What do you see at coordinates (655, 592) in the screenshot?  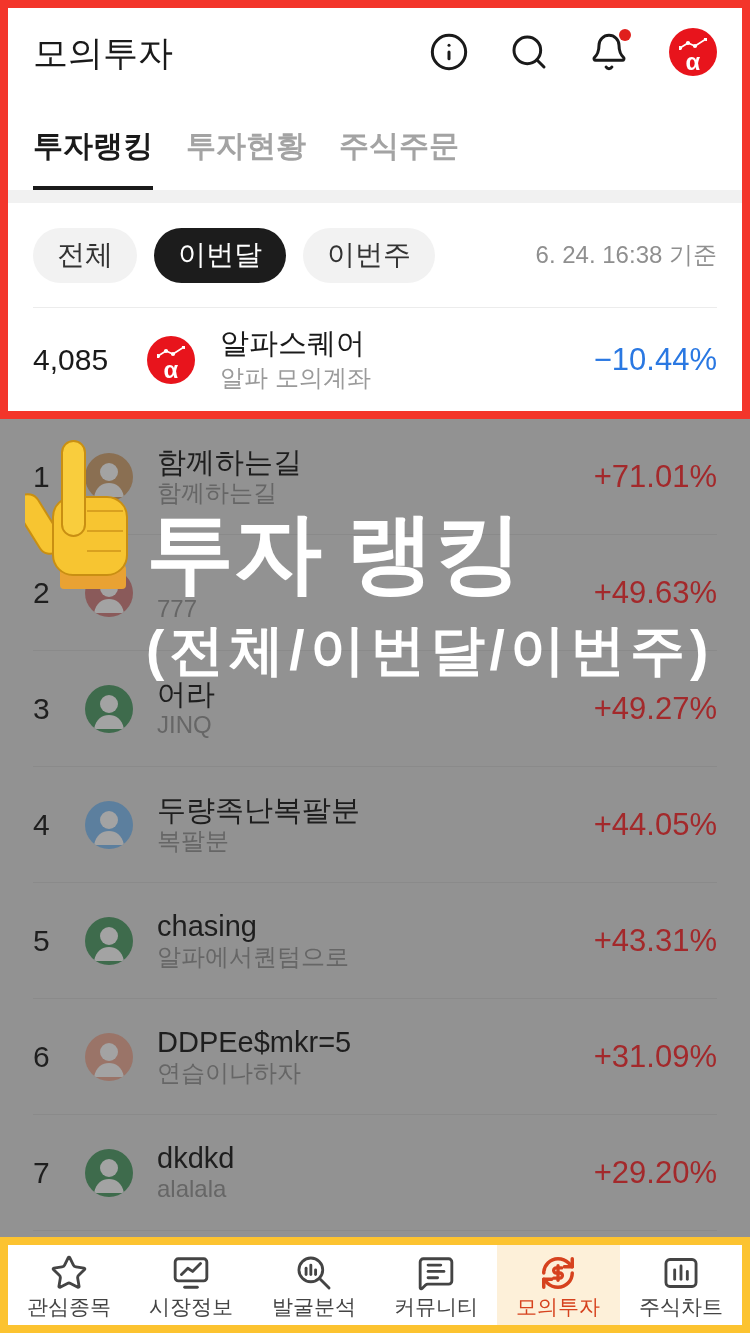 I see `return-rate: +49.63%` at bounding box center [655, 592].